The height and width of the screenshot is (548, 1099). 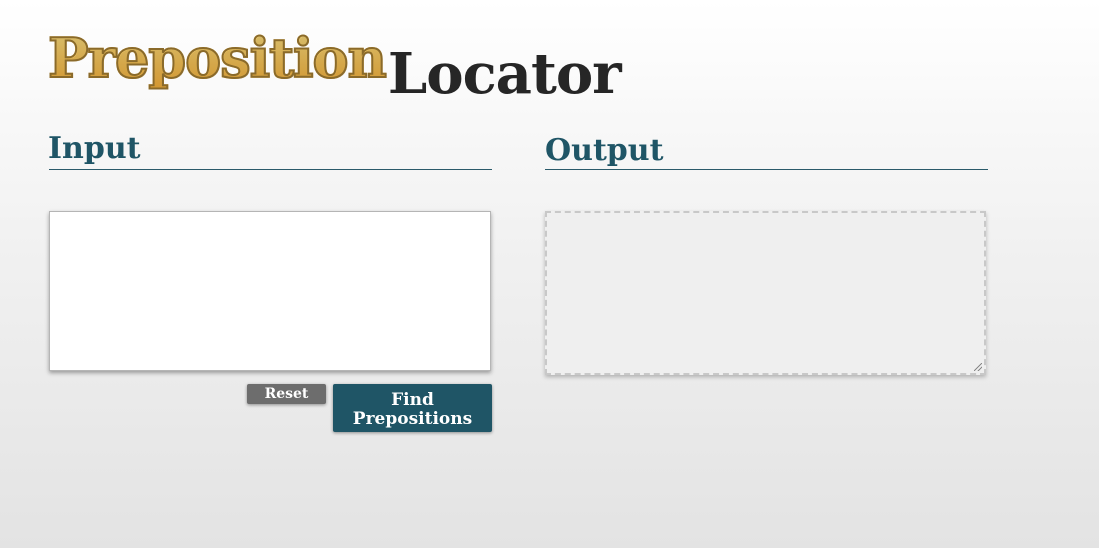 What do you see at coordinates (978, 367) in the screenshot?
I see `resize-grip-icon` at bounding box center [978, 367].